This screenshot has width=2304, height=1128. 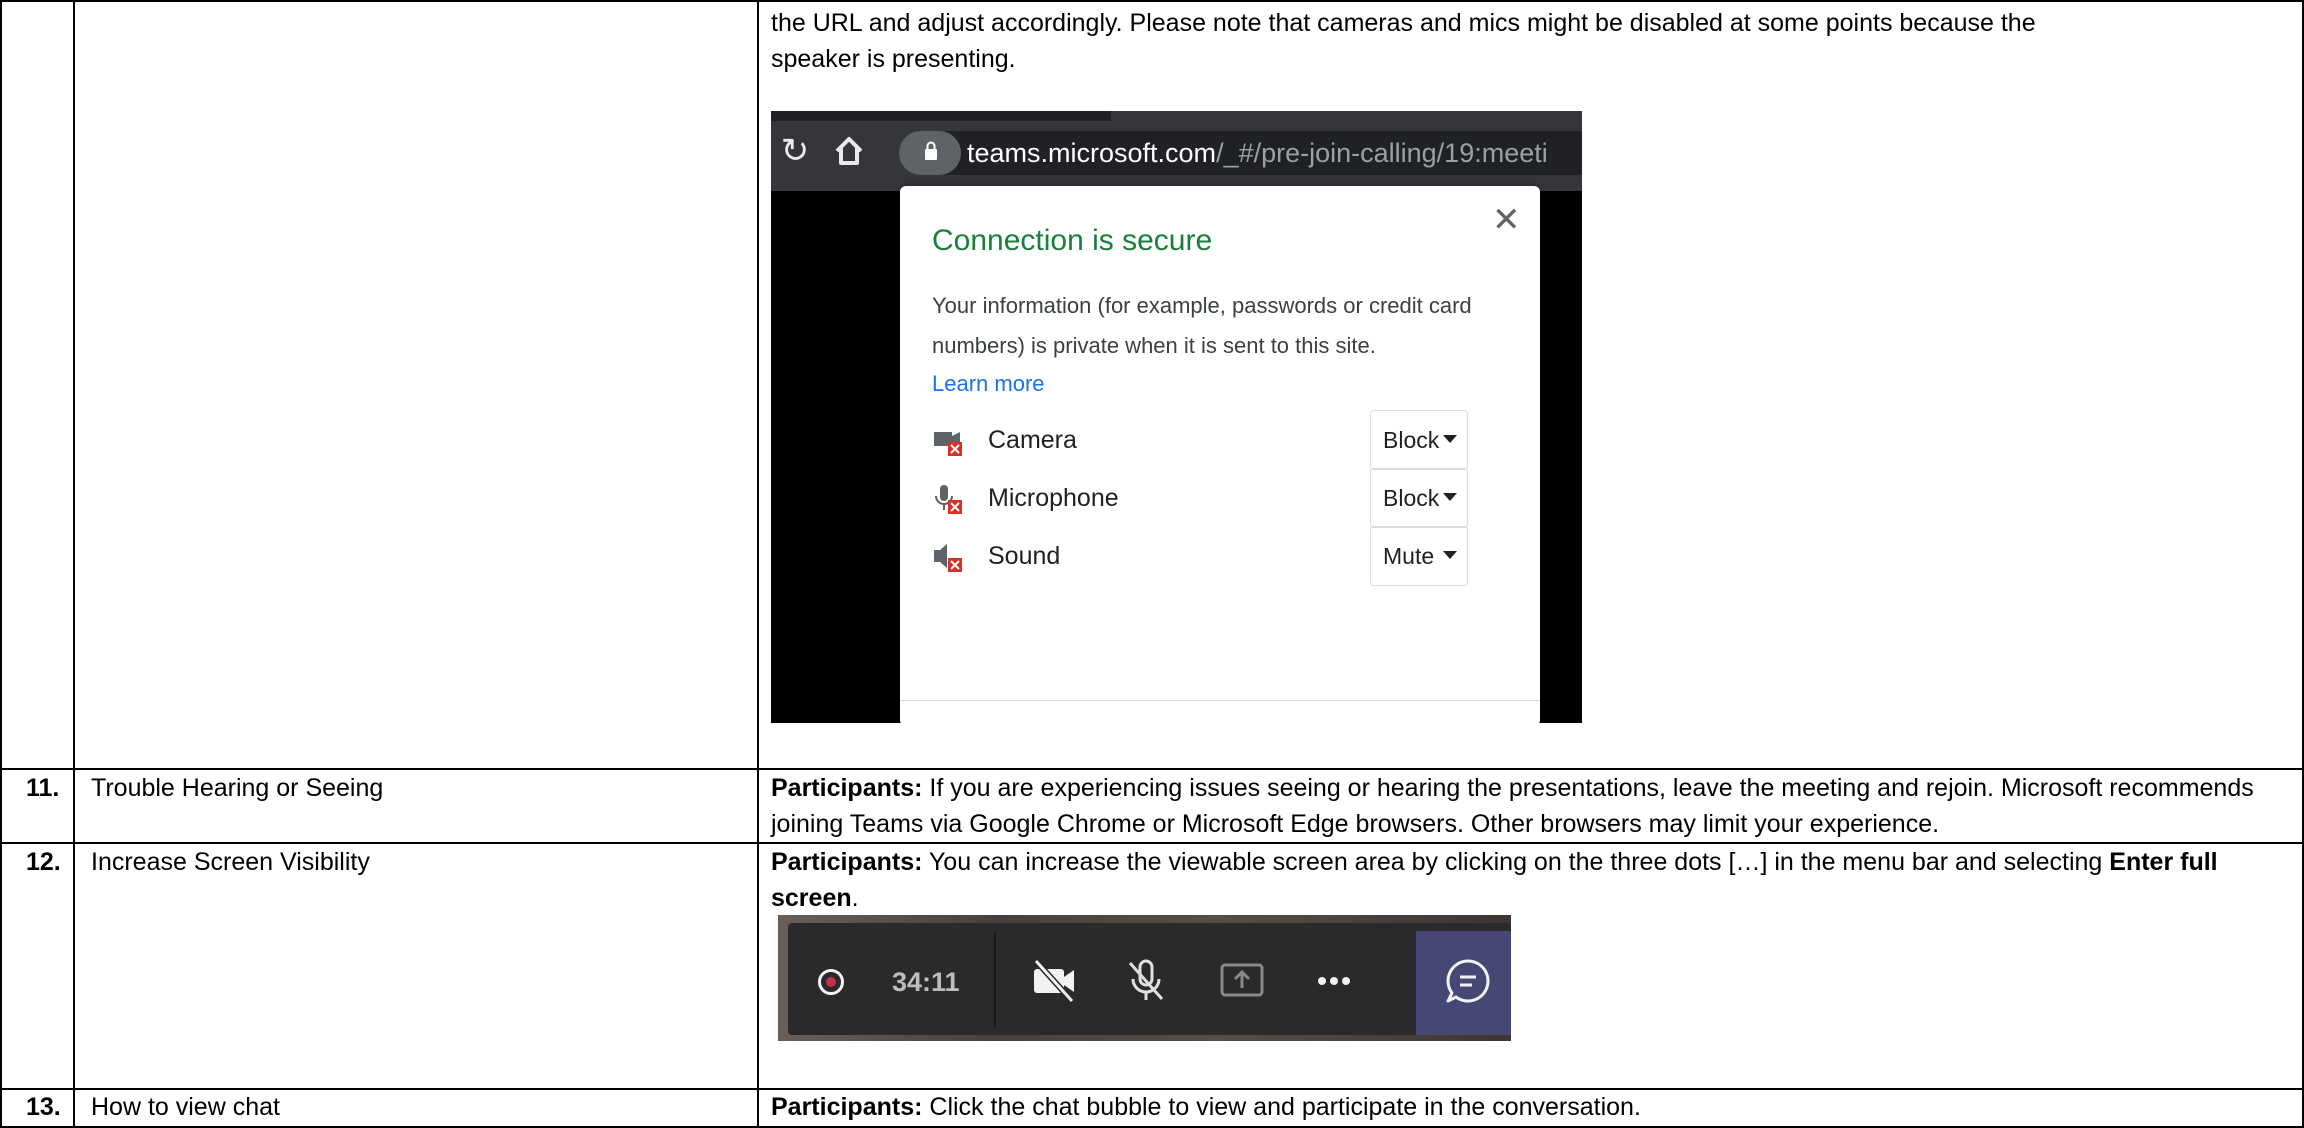 I want to click on lock-icon, so click(x=931, y=150).